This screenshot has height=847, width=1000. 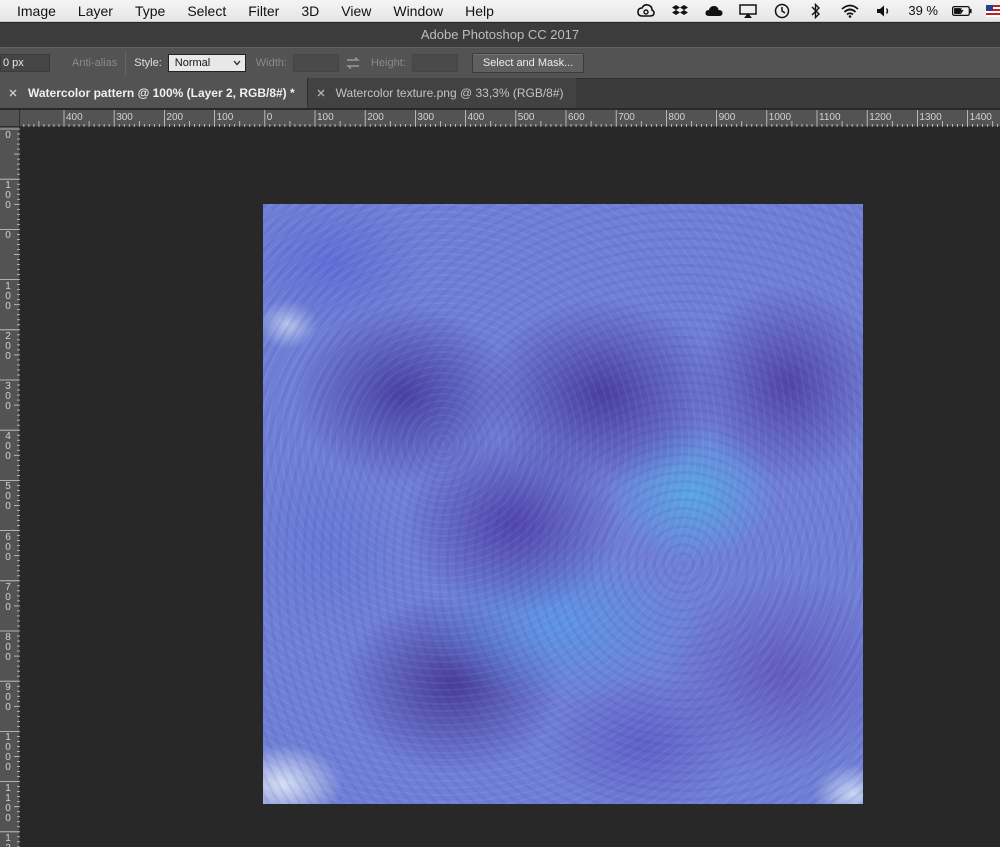 I want to click on time-machine-icon, so click(x=782, y=11).